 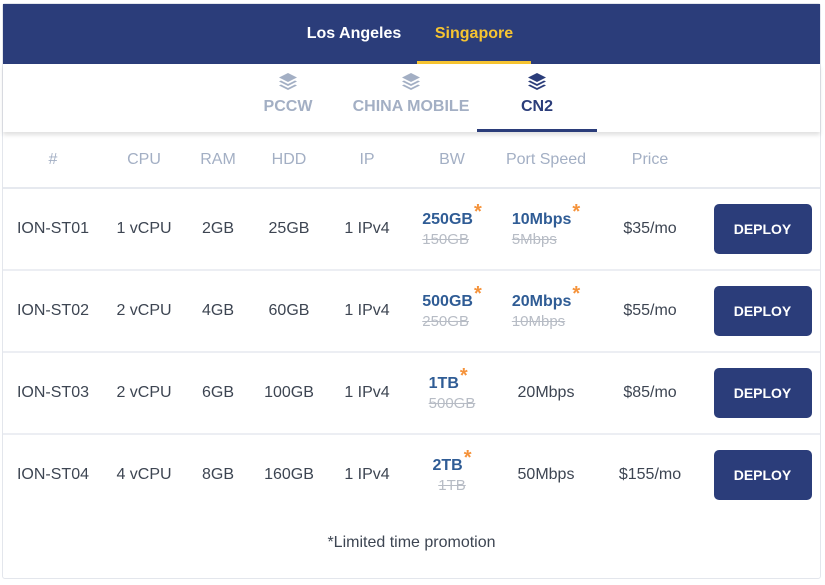 I want to click on location-tabs: Los Angeles Singapore, so click(x=411, y=34).